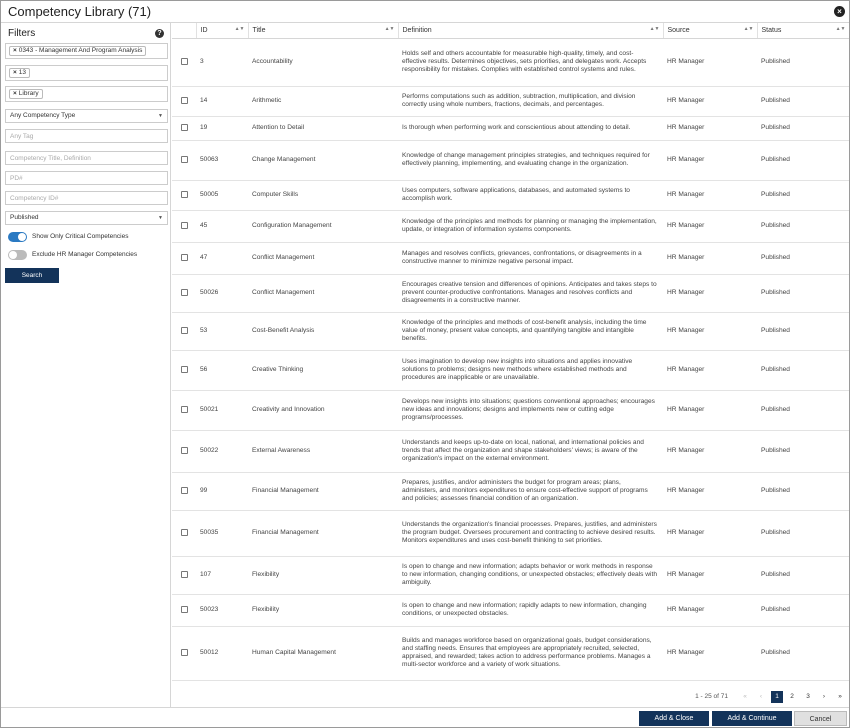 The image size is (850, 728). Describe the element at coordinates (808, 697) in the screenshot. I see `page-3-button: 3` at that location.